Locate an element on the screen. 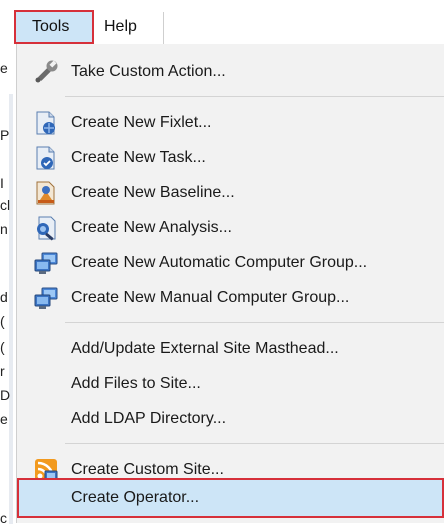  menubar-divider is located at coordinates (163, 28).